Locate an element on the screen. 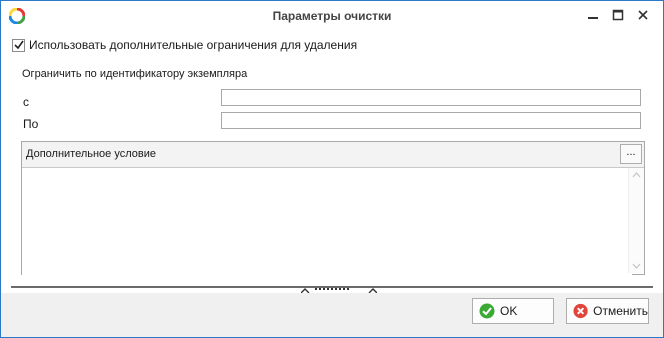  ok-label: OK is located at coordinates (509, 311).